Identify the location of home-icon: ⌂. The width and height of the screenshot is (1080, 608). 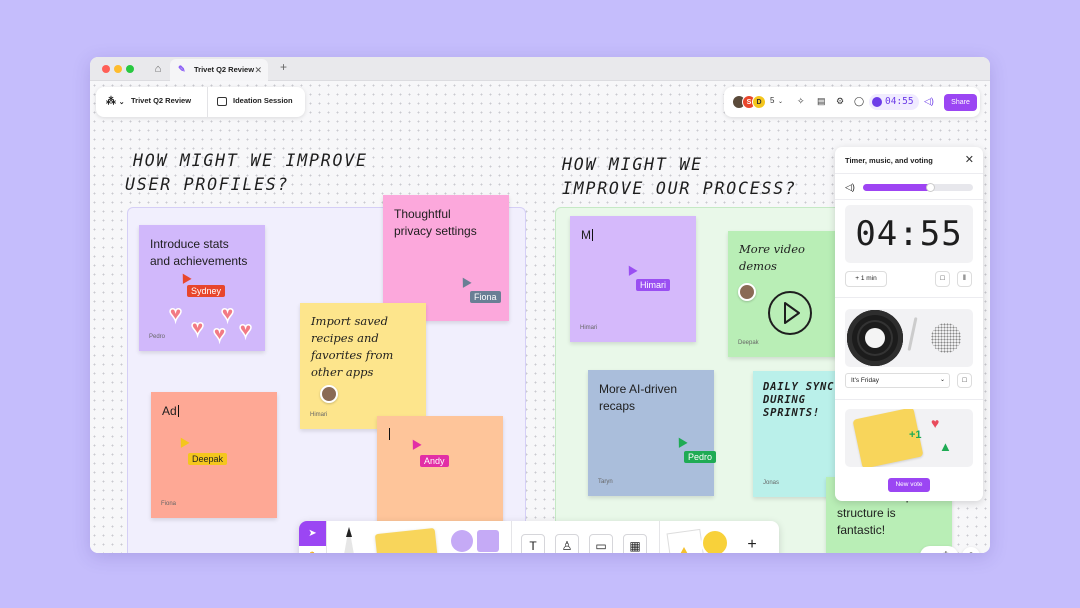
(158, 69).